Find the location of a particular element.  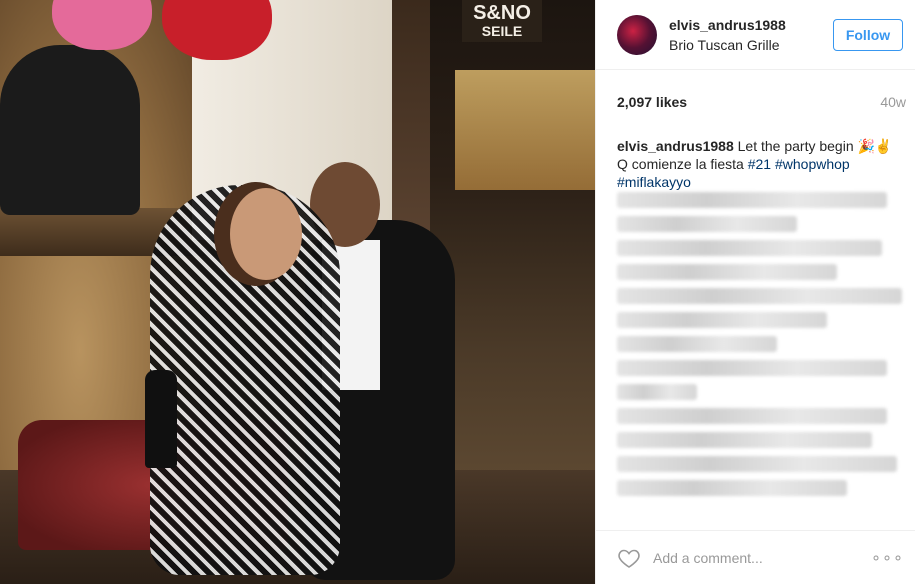

more-options-icon: ∘∘∘ is located at coordinates (887, 558).